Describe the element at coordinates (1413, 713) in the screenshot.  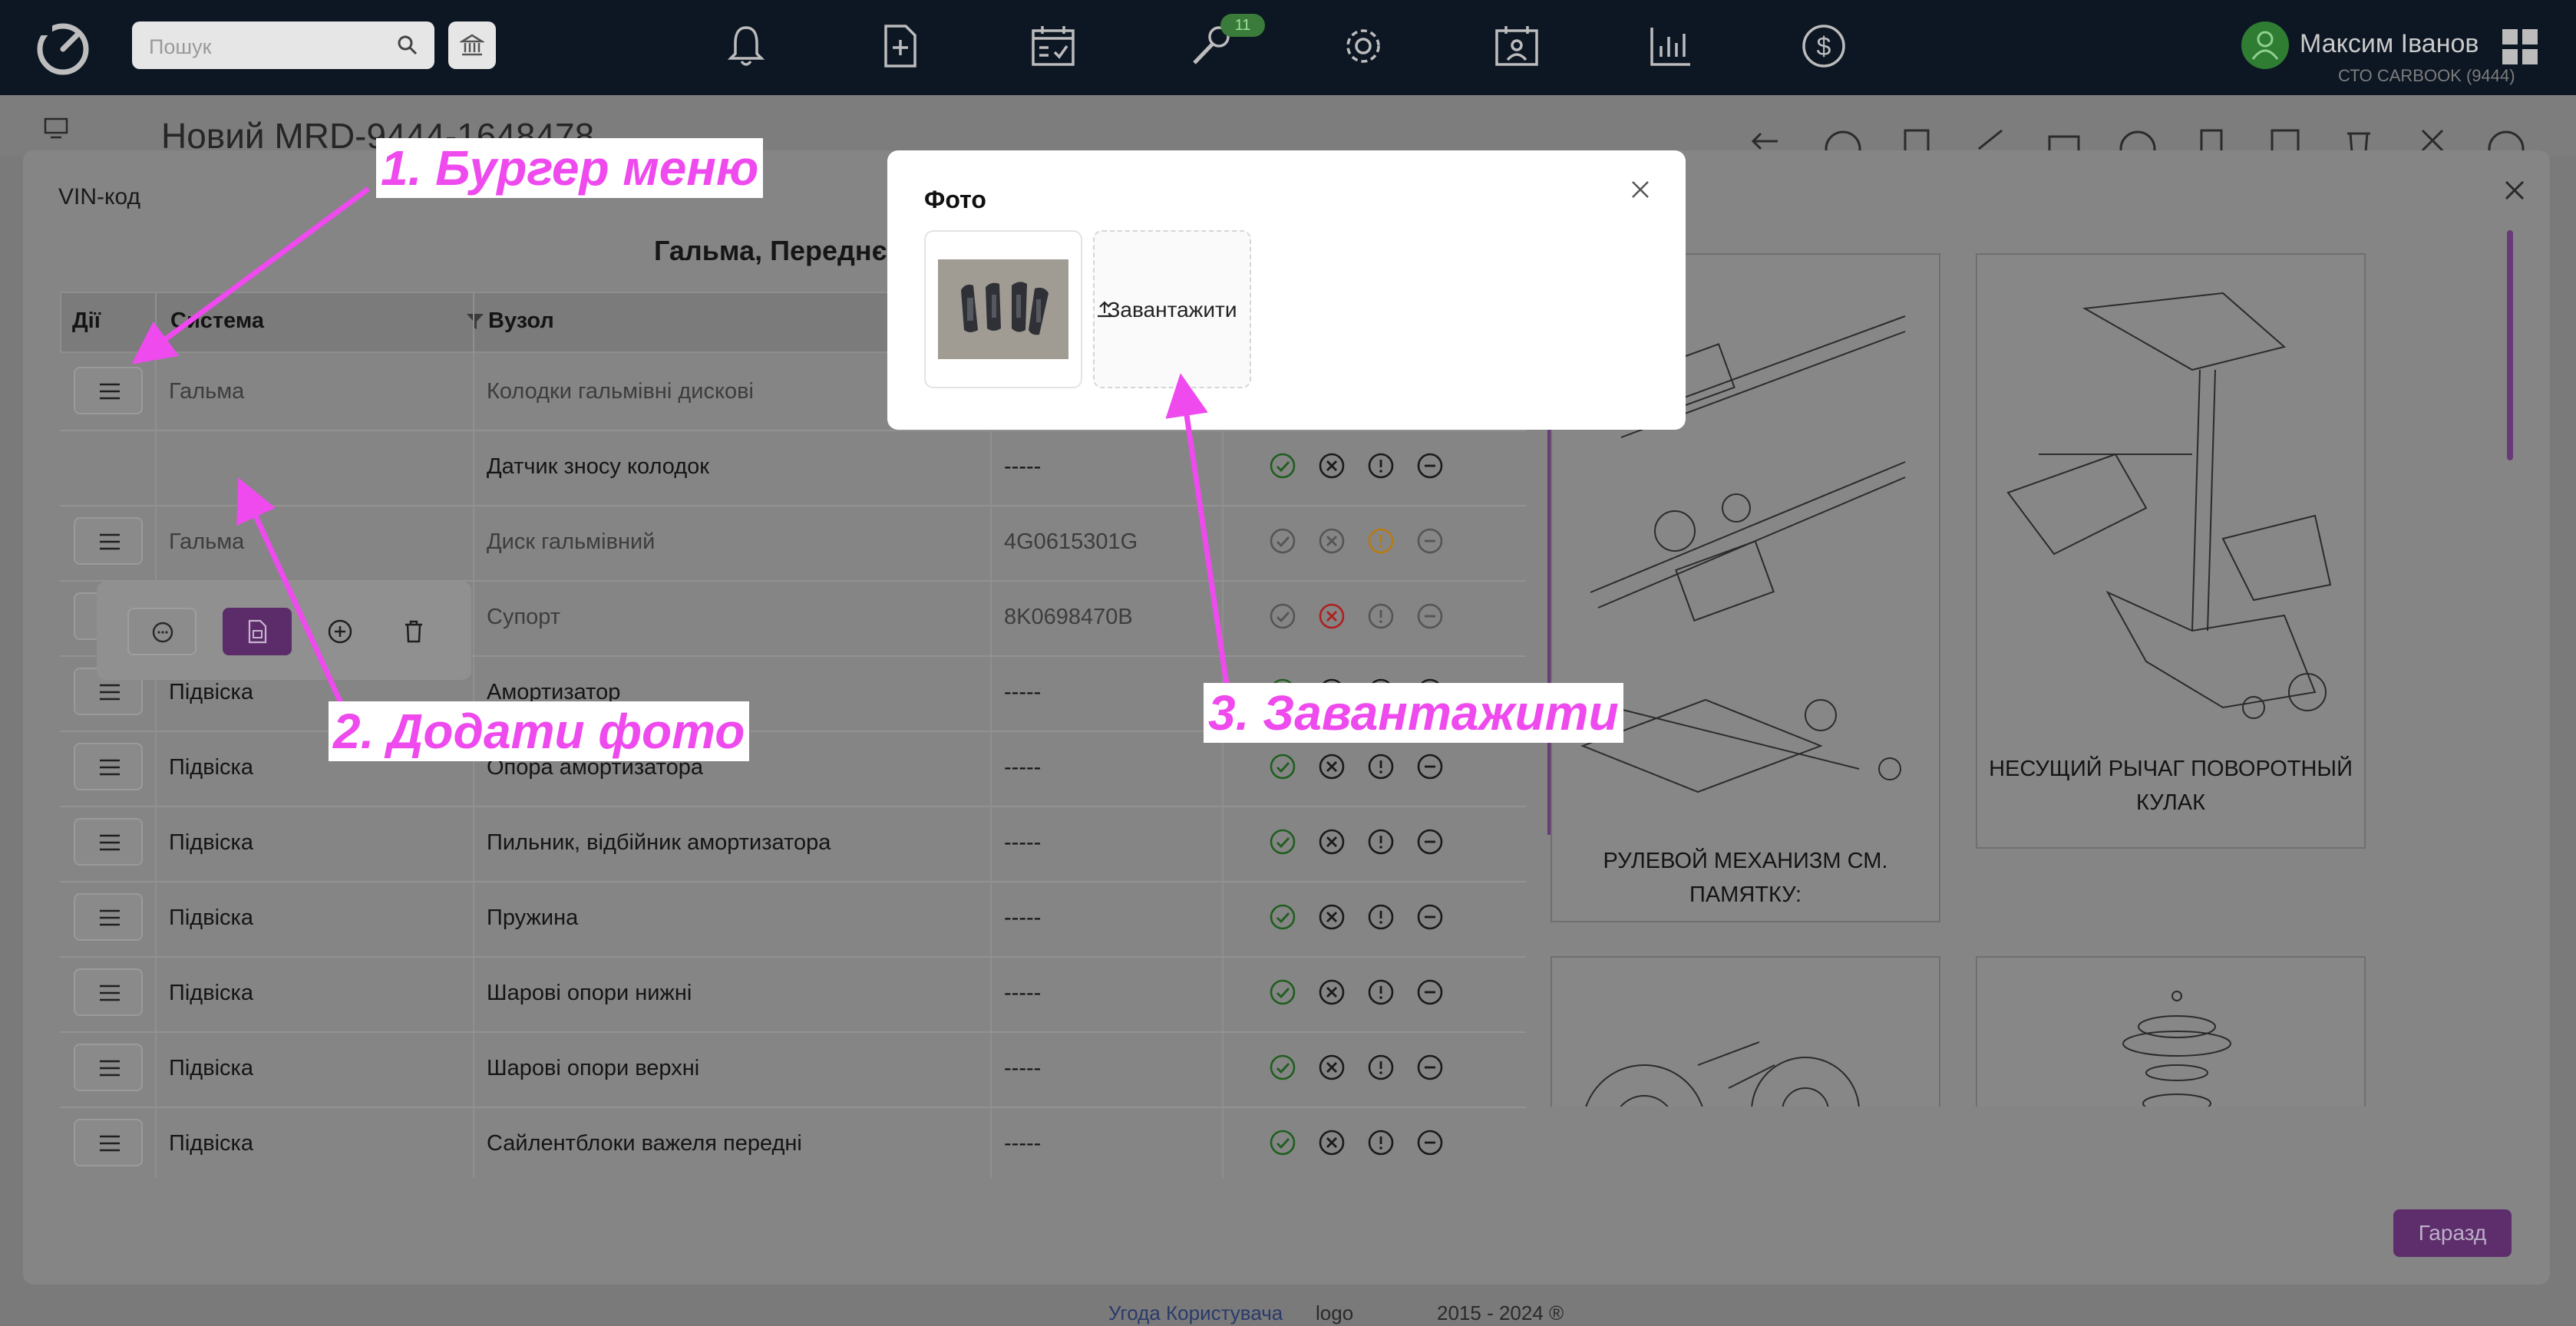
I see `callout-step-3: 3. Завантажити` at that location.